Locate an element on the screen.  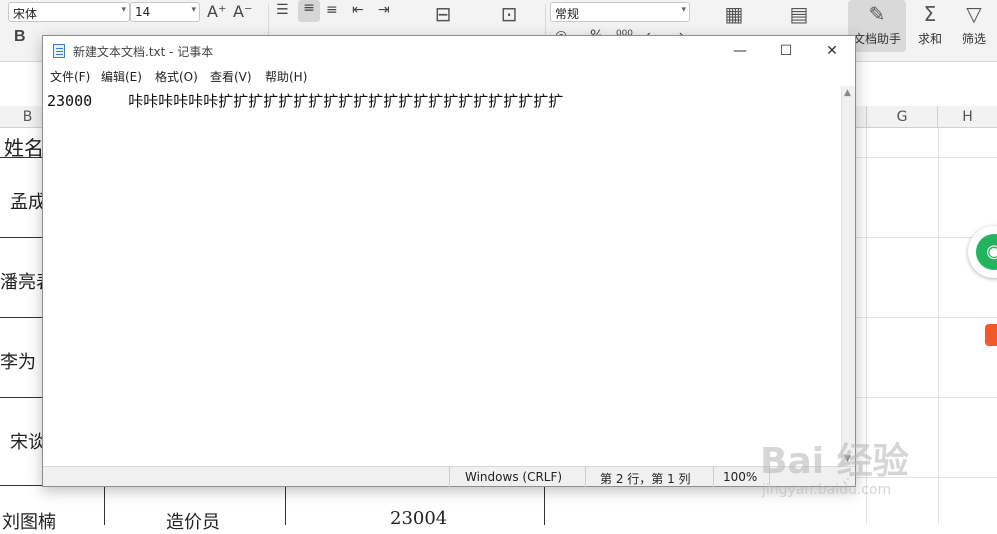
floating-app-icon is located at coordinates (991, 335).